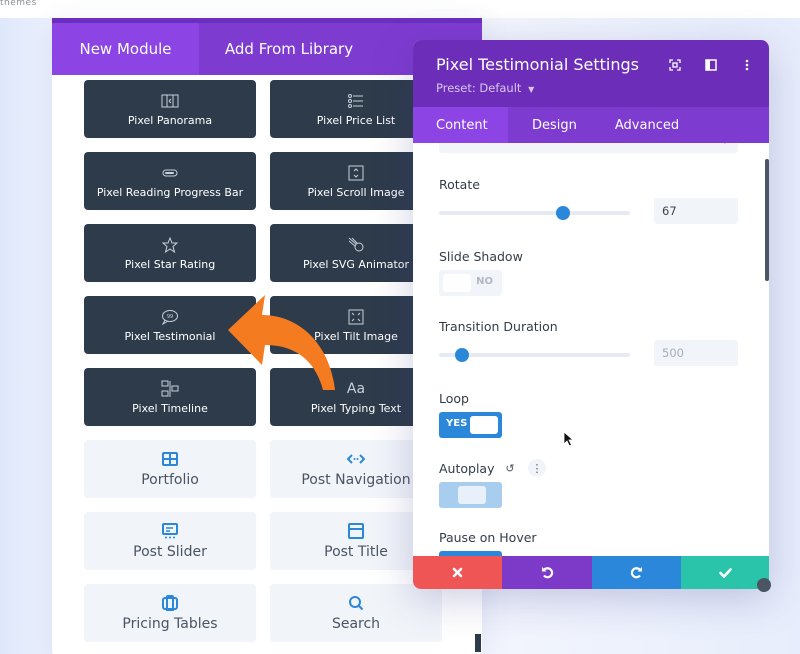  I want to click on header-actions, so click(711, 65).